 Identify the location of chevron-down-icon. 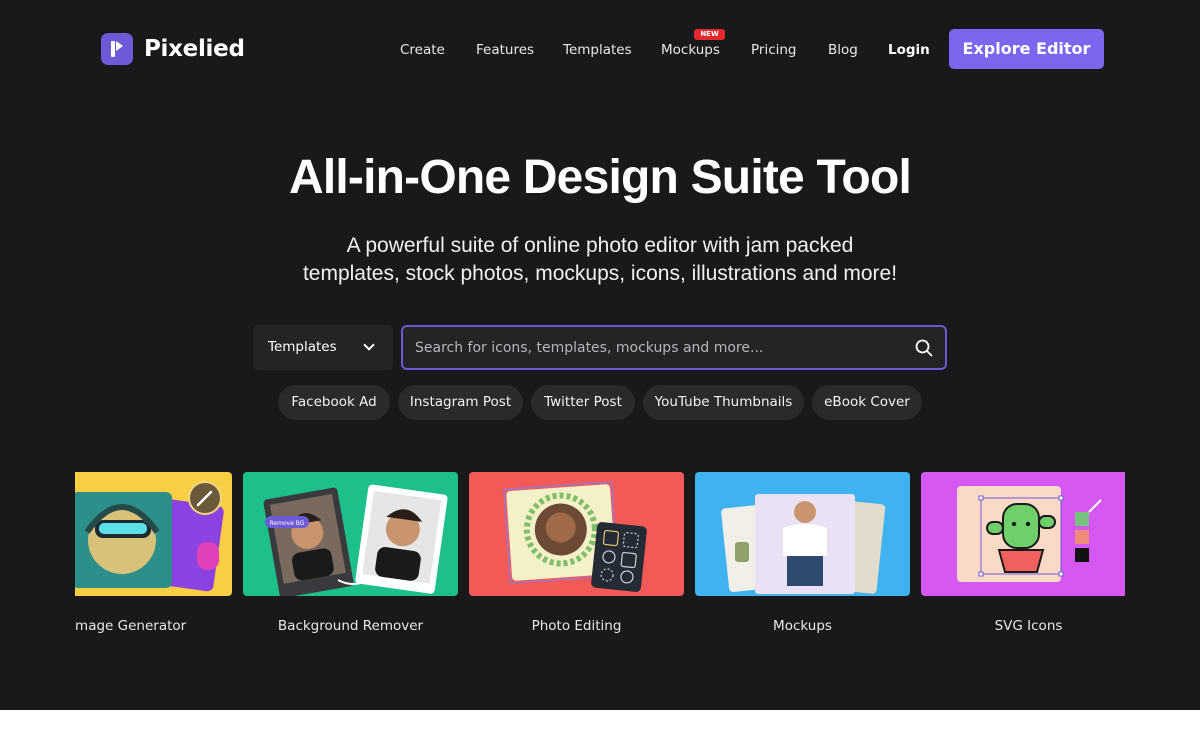
(369, 345).